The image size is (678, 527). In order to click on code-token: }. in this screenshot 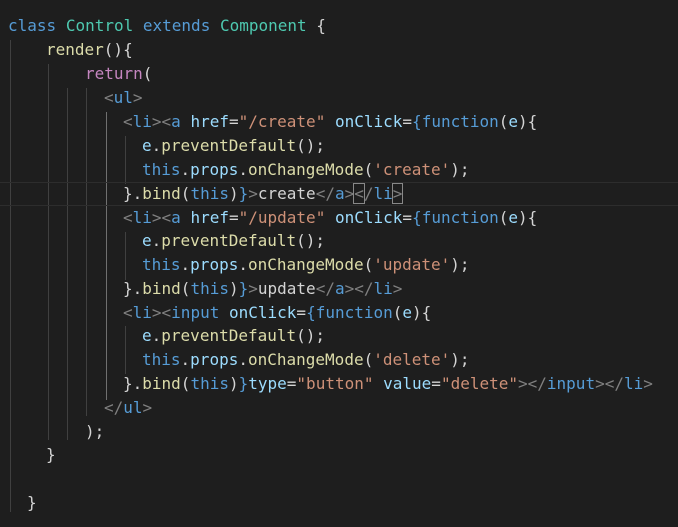, I will do `click(133, 193)`.